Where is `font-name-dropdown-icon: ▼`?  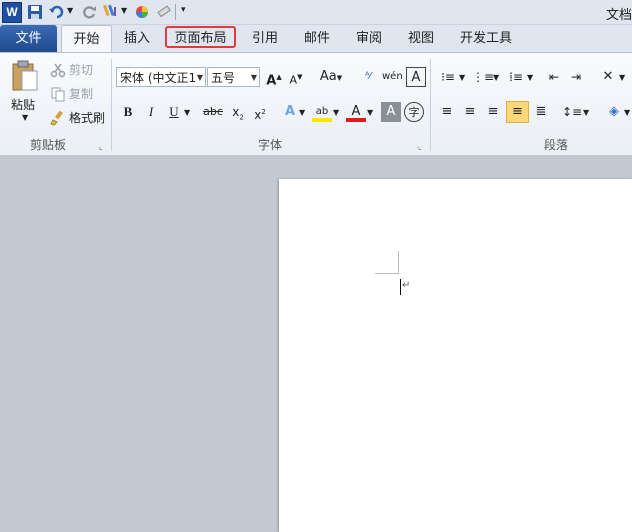
font-name-dropdown-icon: ▼ is located at coordinates (199, 77).